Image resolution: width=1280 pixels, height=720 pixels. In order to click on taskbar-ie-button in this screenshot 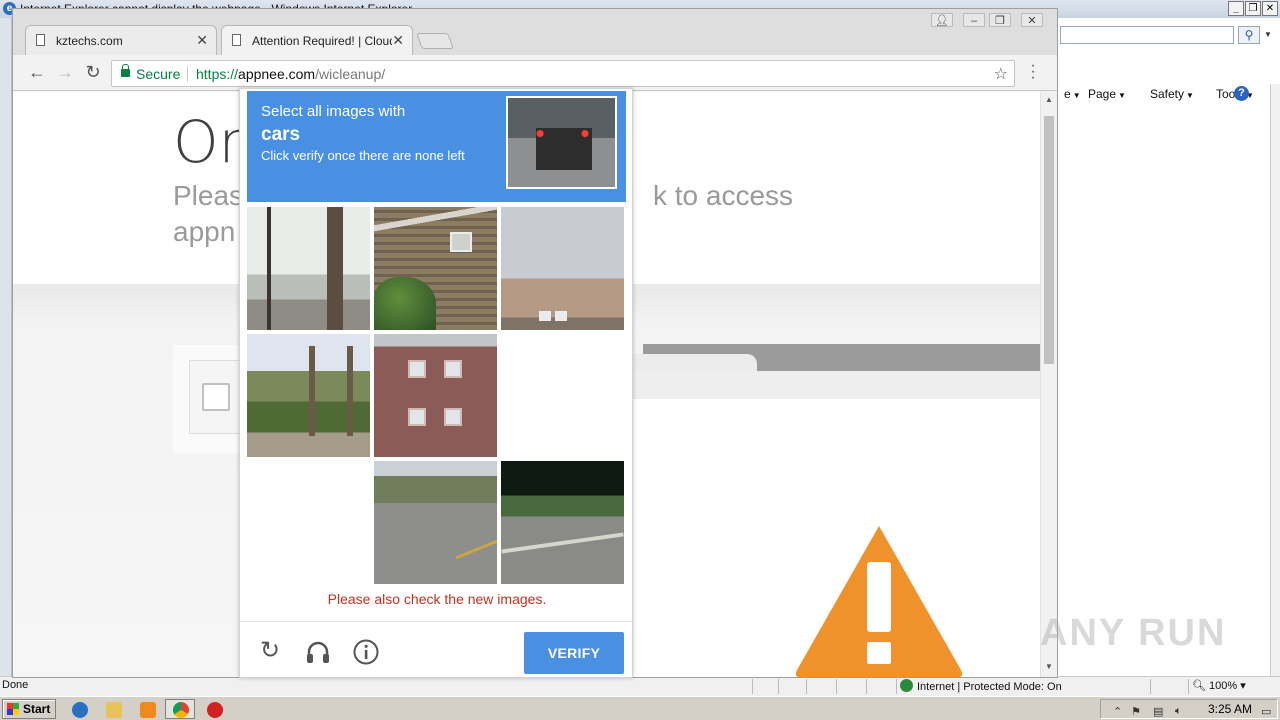, I will do `click(79, 709)`.